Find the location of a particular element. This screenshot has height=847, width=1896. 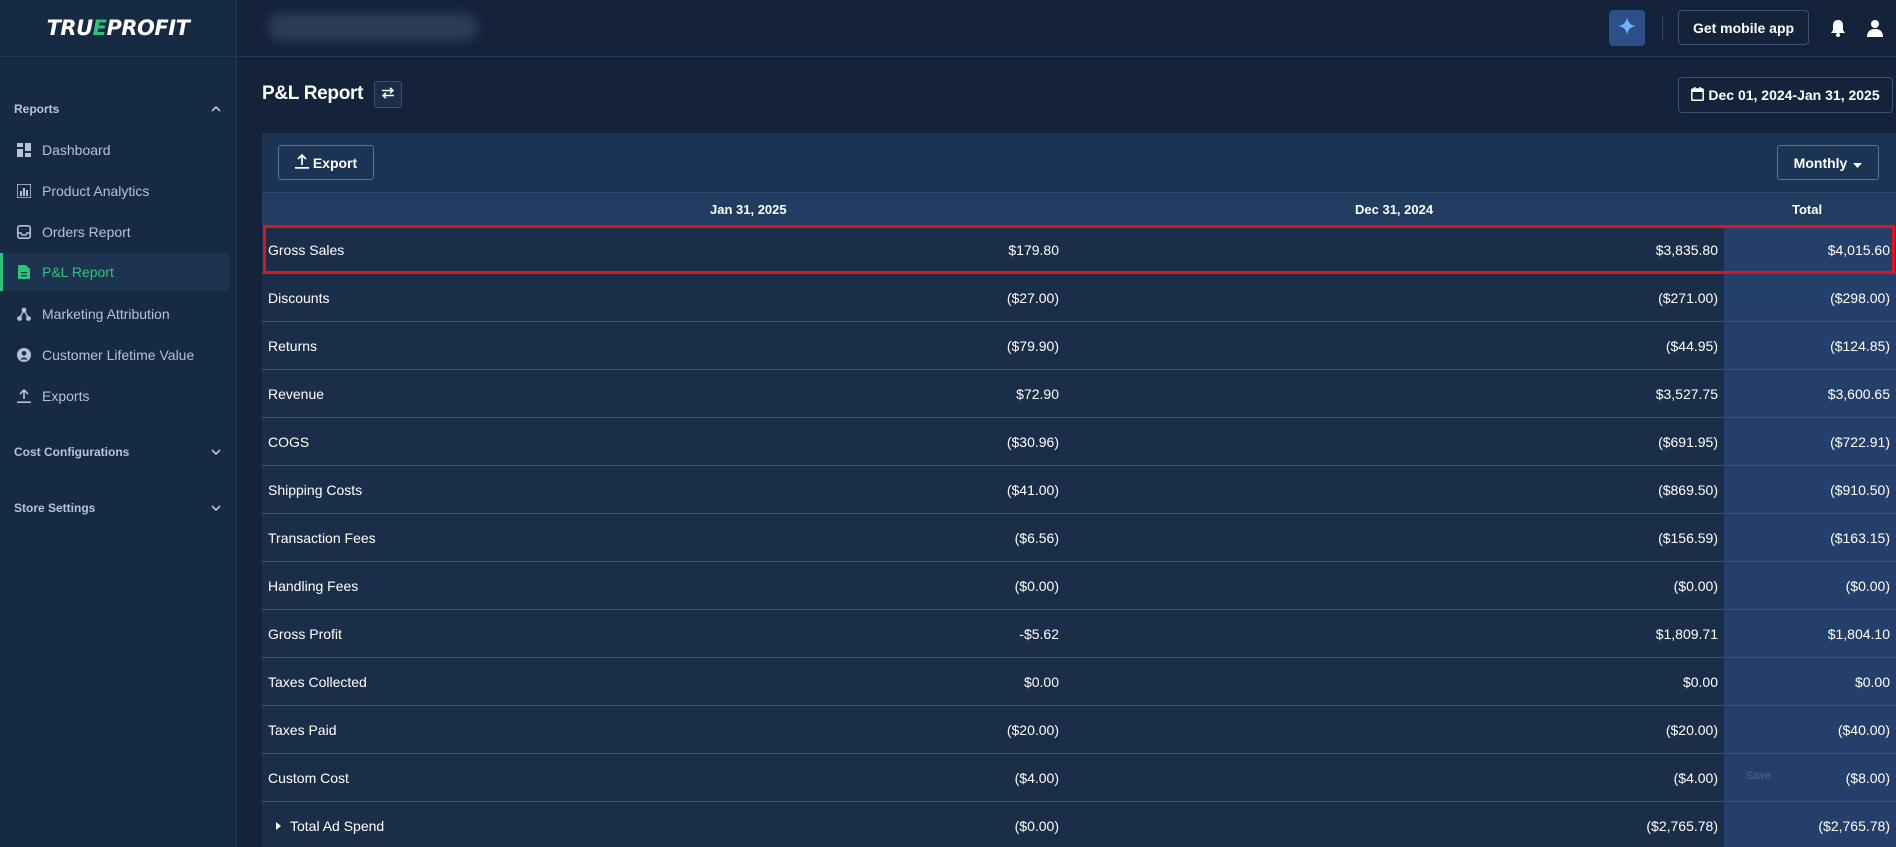

table-row: Shipping Costs ($41.00) ($869.50) ($910.50) is located at coordinates (1079, 490).